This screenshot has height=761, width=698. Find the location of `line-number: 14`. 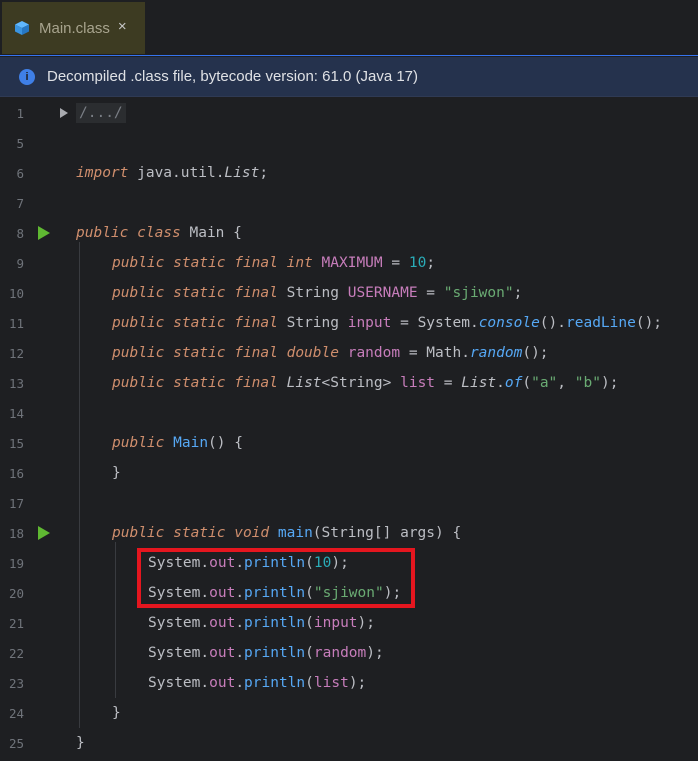

line-number: 14 is located at coordinates (16, 413).